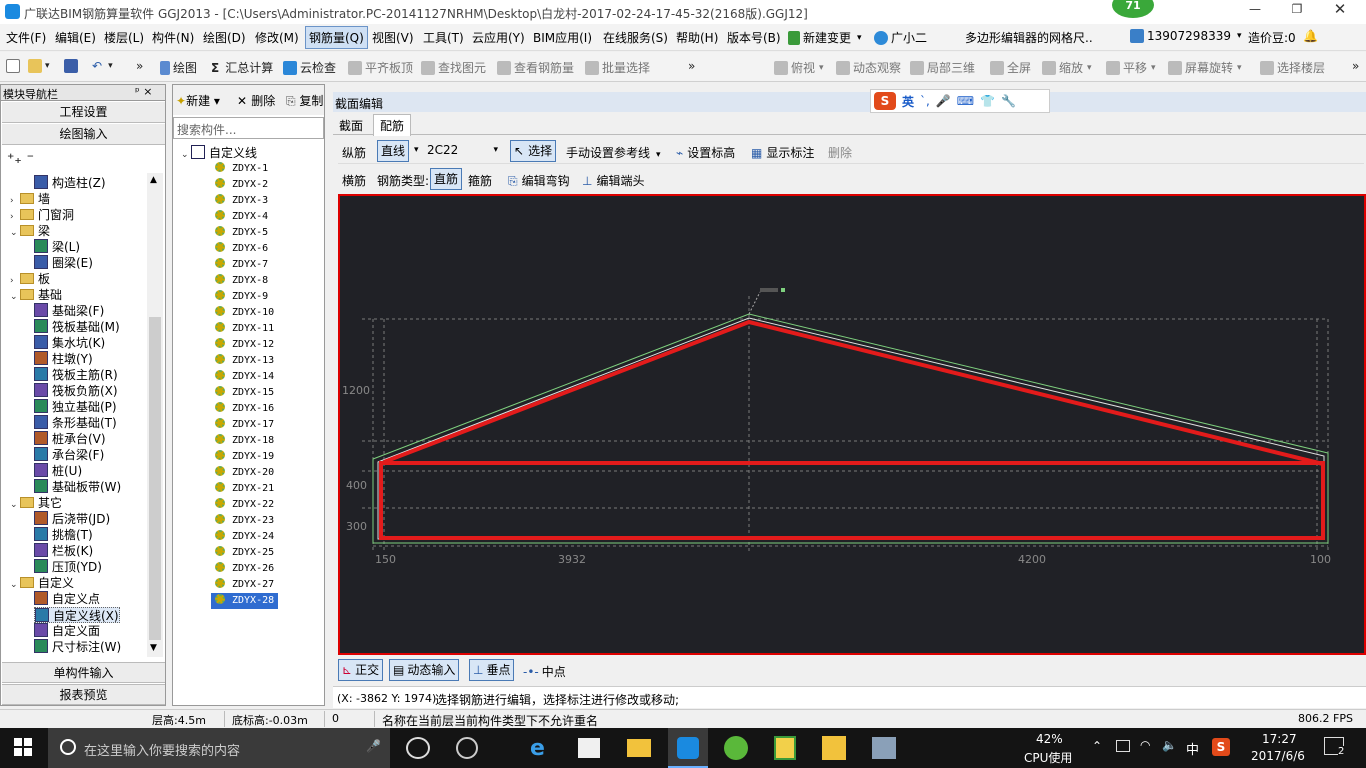 The height and width of the screenshot is (768, 1366). What do you see at coordinates (178, 67) in the screenshot?
I see `draw-button: 绘图` at bounding box center [178, 67].